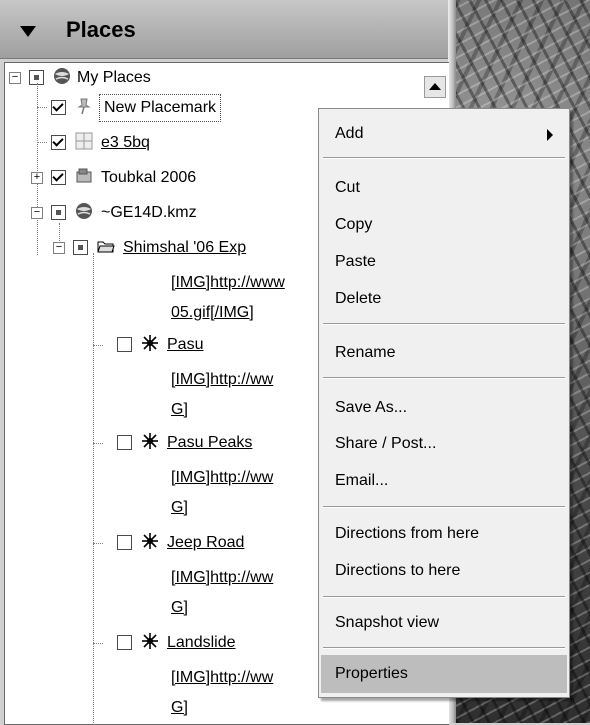  Describe the element at coordinates (222, 478) in the screenshot. I see `pasu-peaks-description-line1: [IMG]http://ww` at that location.